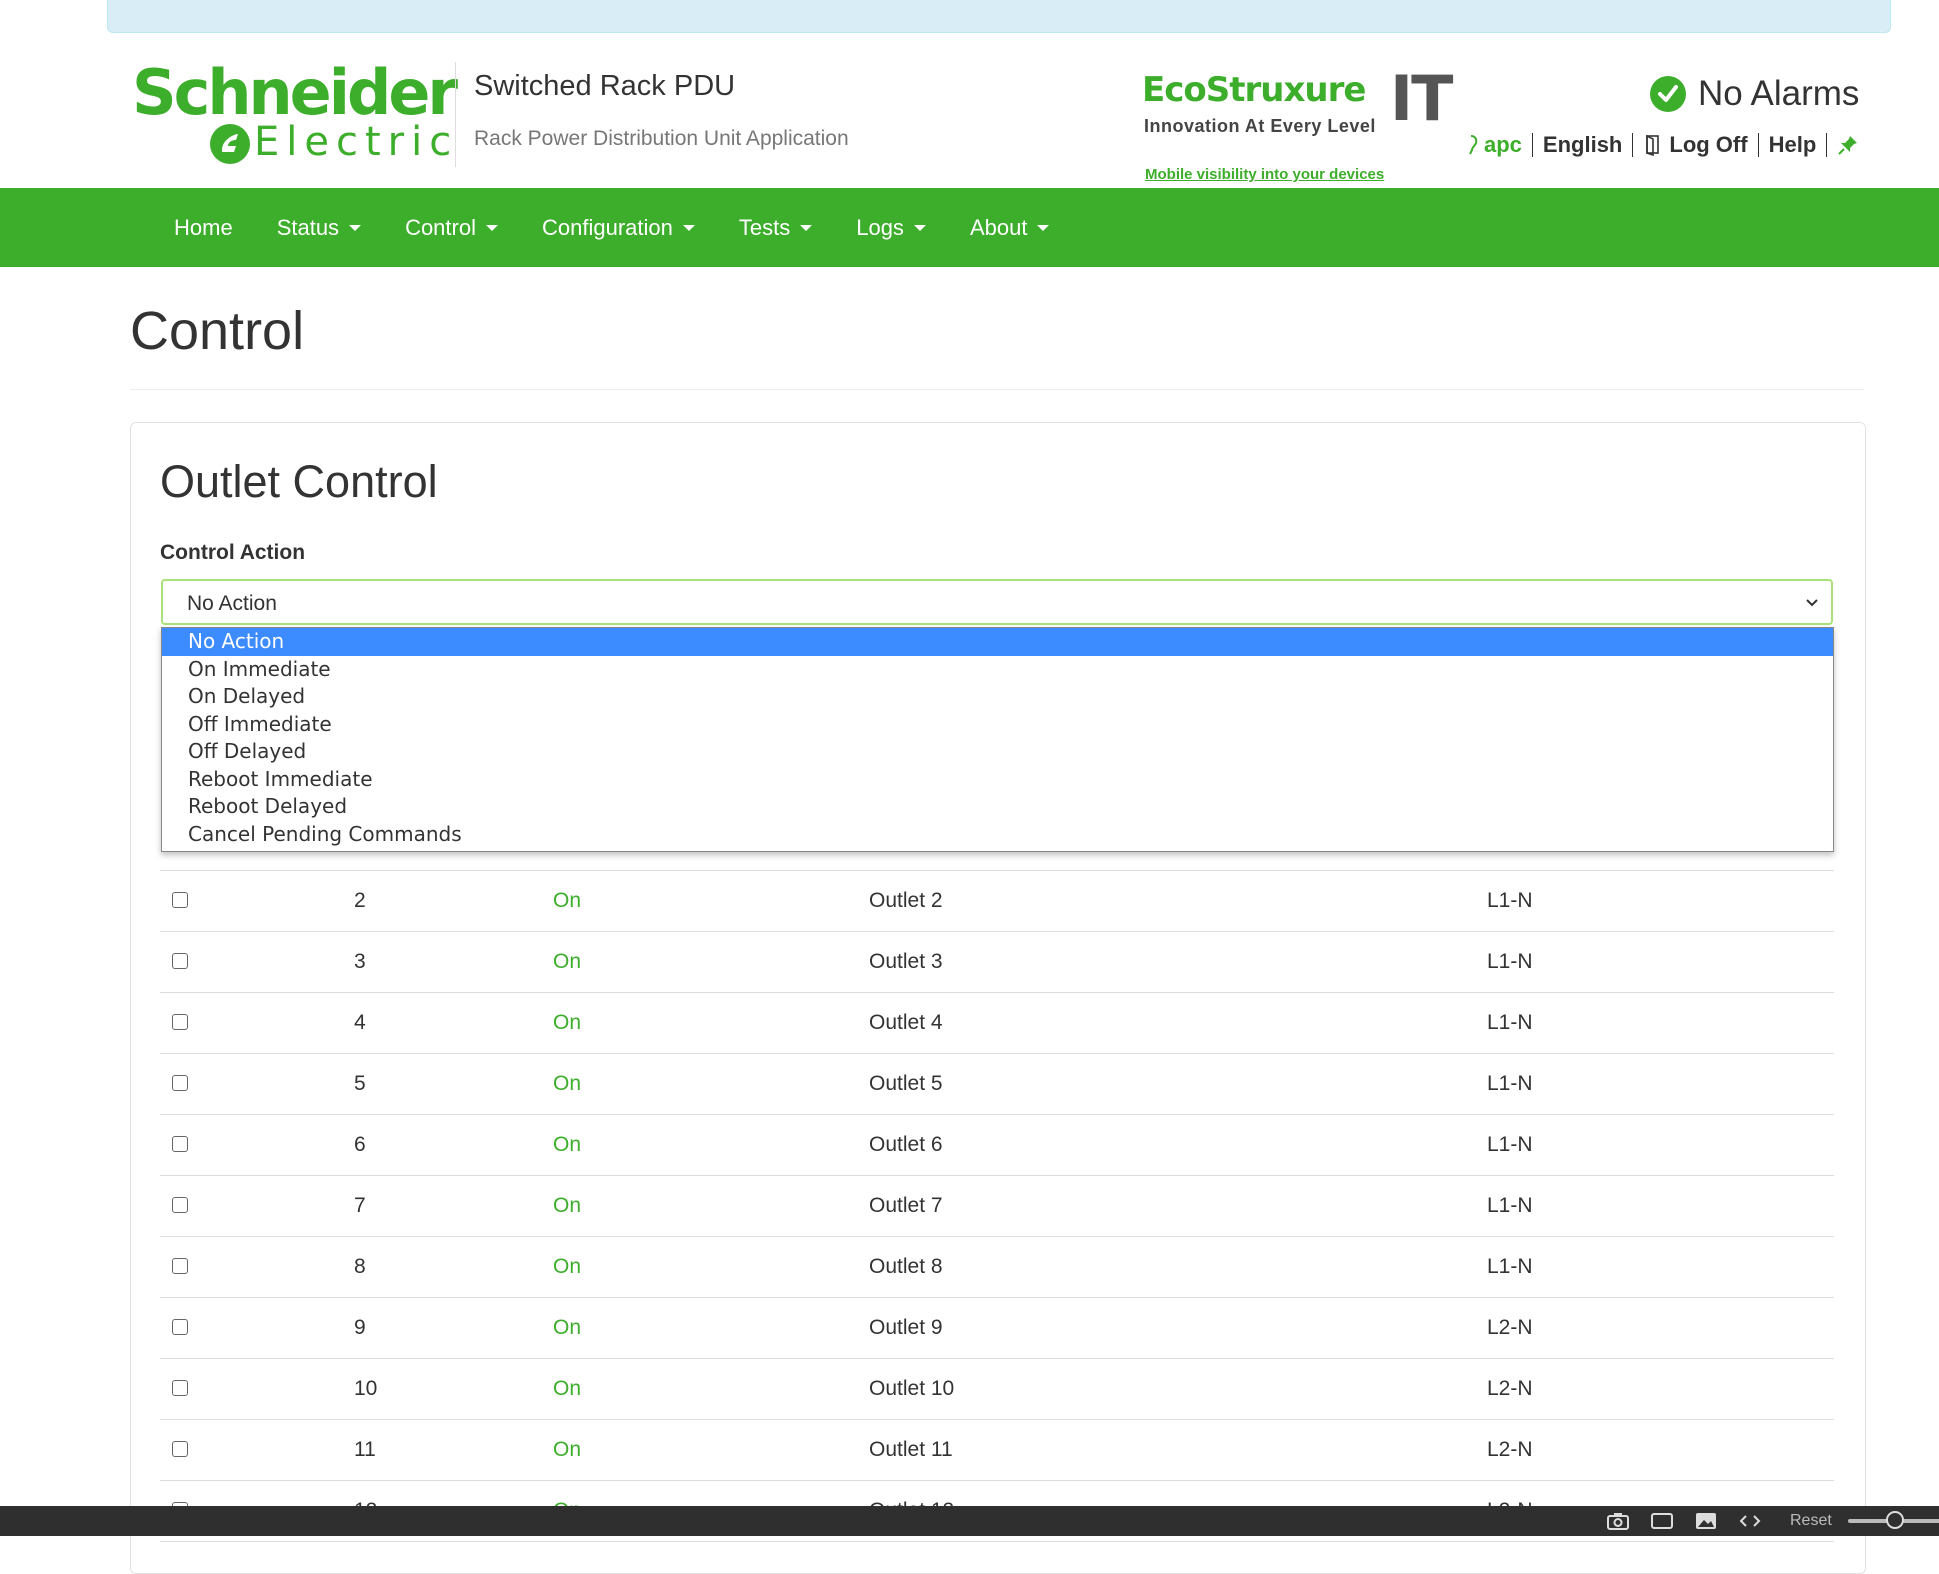 The height and width of the screenshot is (1574, 1939). I want to click on nav-item-configuration: Configuration, so click(618, 227).